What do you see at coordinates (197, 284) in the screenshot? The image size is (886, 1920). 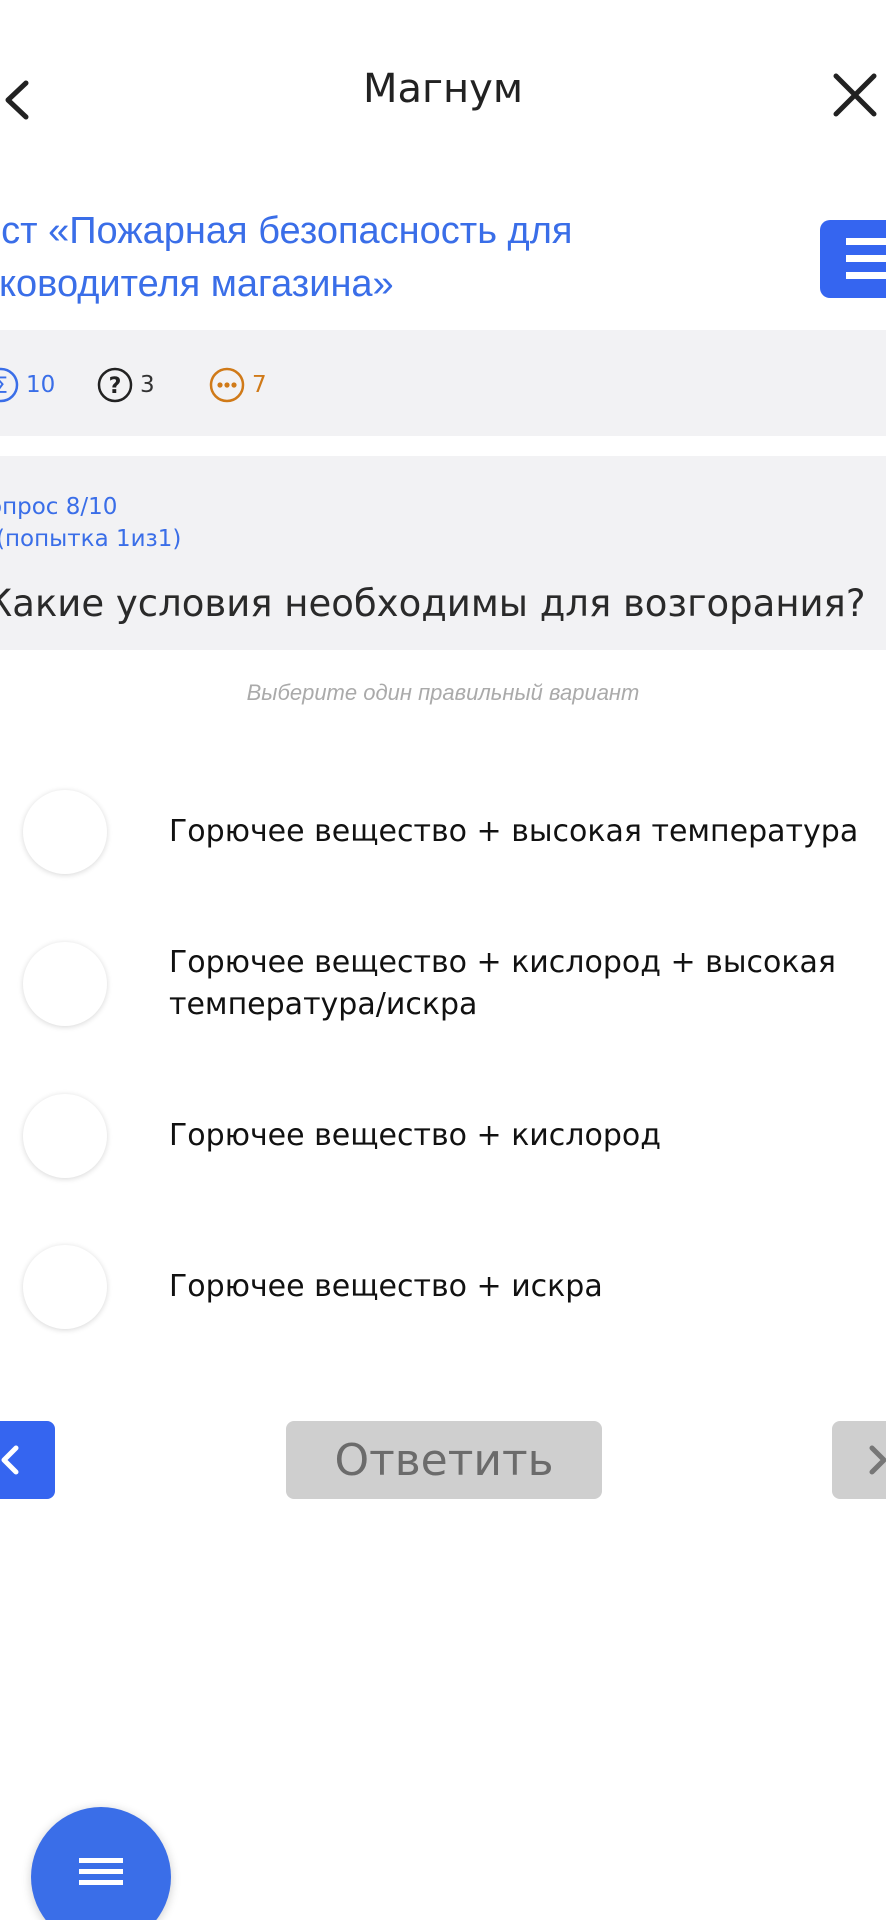 I see `course-title-line-2: уководителя магазина»` at bounding box center [197, 284].